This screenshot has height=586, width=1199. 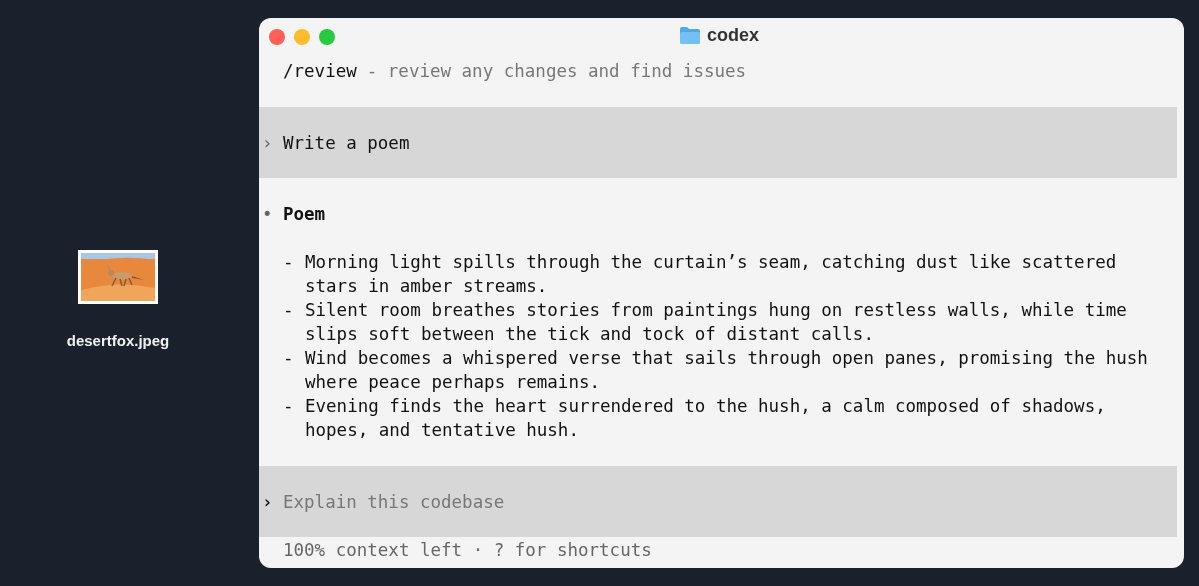 I want to click on zoom-button, so click(x=327, y=37).